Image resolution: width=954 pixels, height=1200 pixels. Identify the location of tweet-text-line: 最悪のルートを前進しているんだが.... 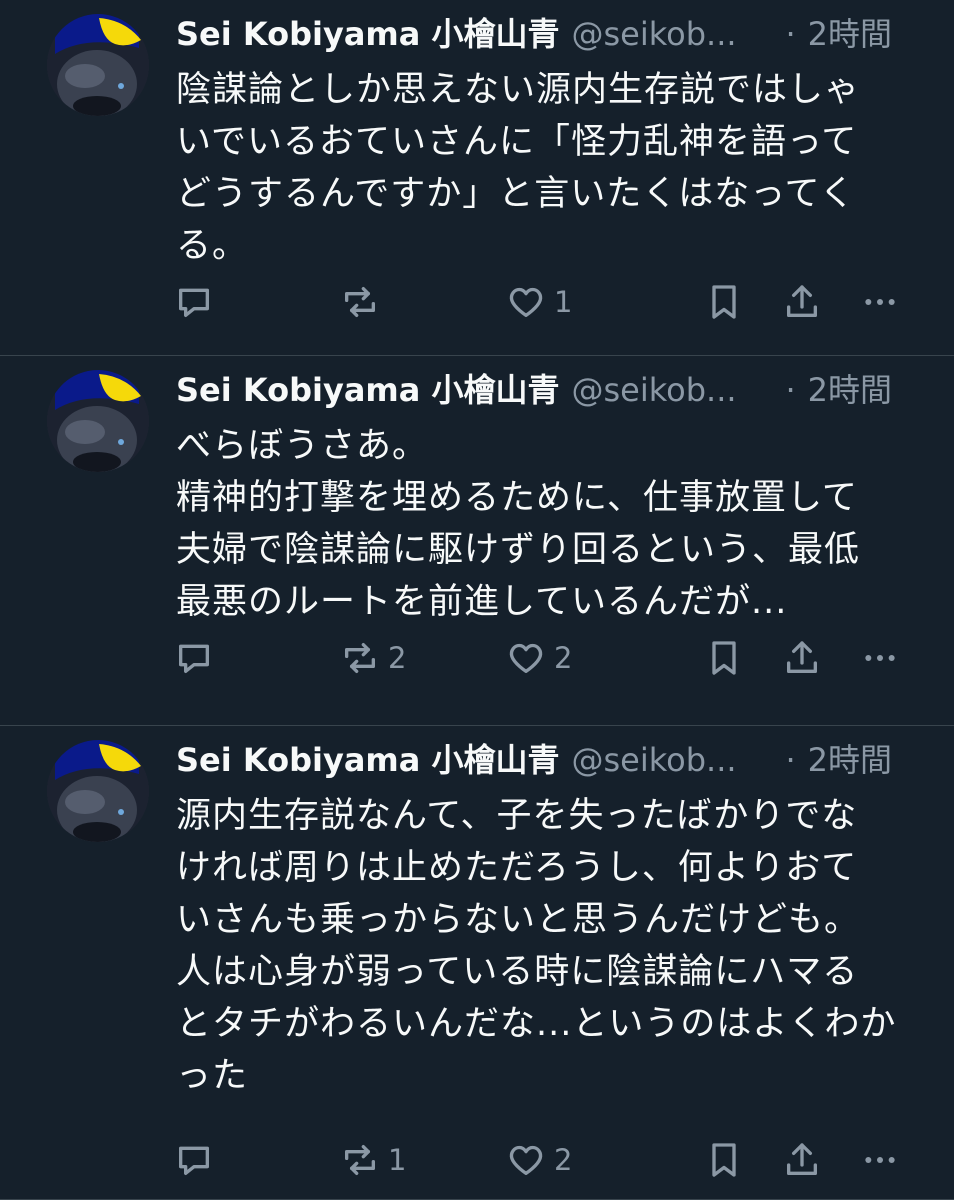
(482, 602).